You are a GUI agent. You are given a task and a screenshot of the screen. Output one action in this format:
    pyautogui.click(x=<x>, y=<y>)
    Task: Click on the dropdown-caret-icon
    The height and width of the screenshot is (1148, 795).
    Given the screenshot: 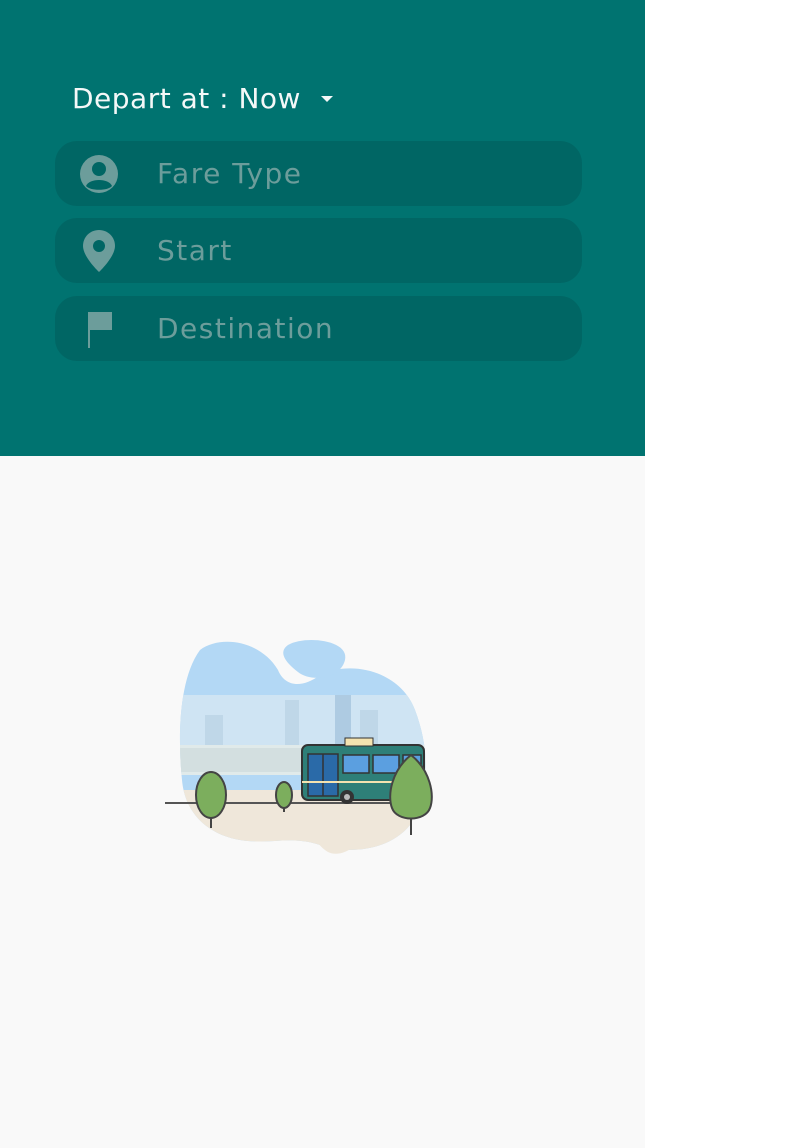 What is the action you would take?
    pyautogui.click(x=326, y=99)
    